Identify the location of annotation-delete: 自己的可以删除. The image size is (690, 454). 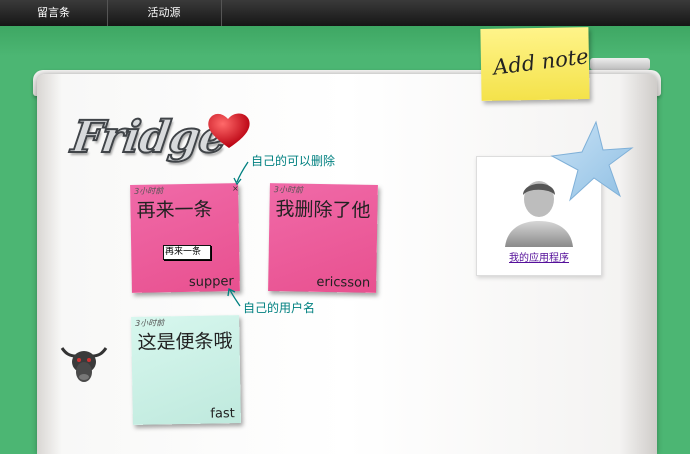
(293, 161).